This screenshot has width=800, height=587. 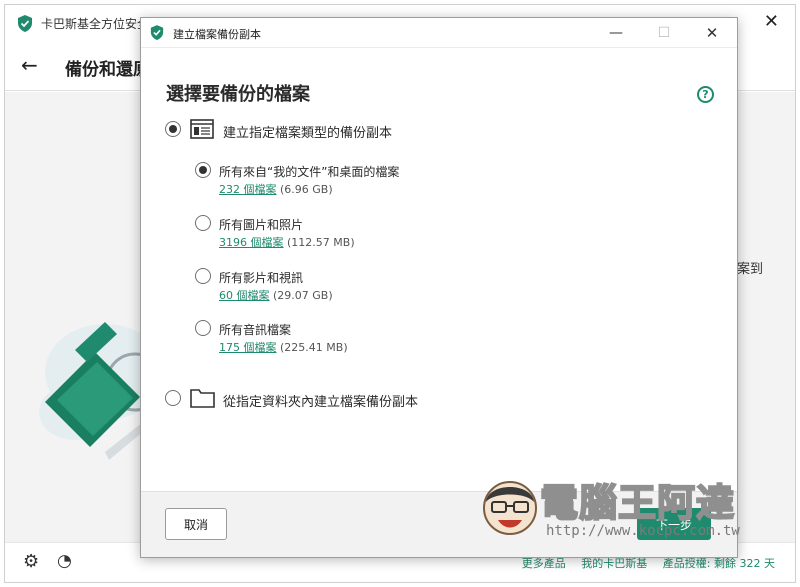 What do you see at coordinates (616, 33) in the screenshot?
I see `minimize-button: —` at bounding box center [616, 33].